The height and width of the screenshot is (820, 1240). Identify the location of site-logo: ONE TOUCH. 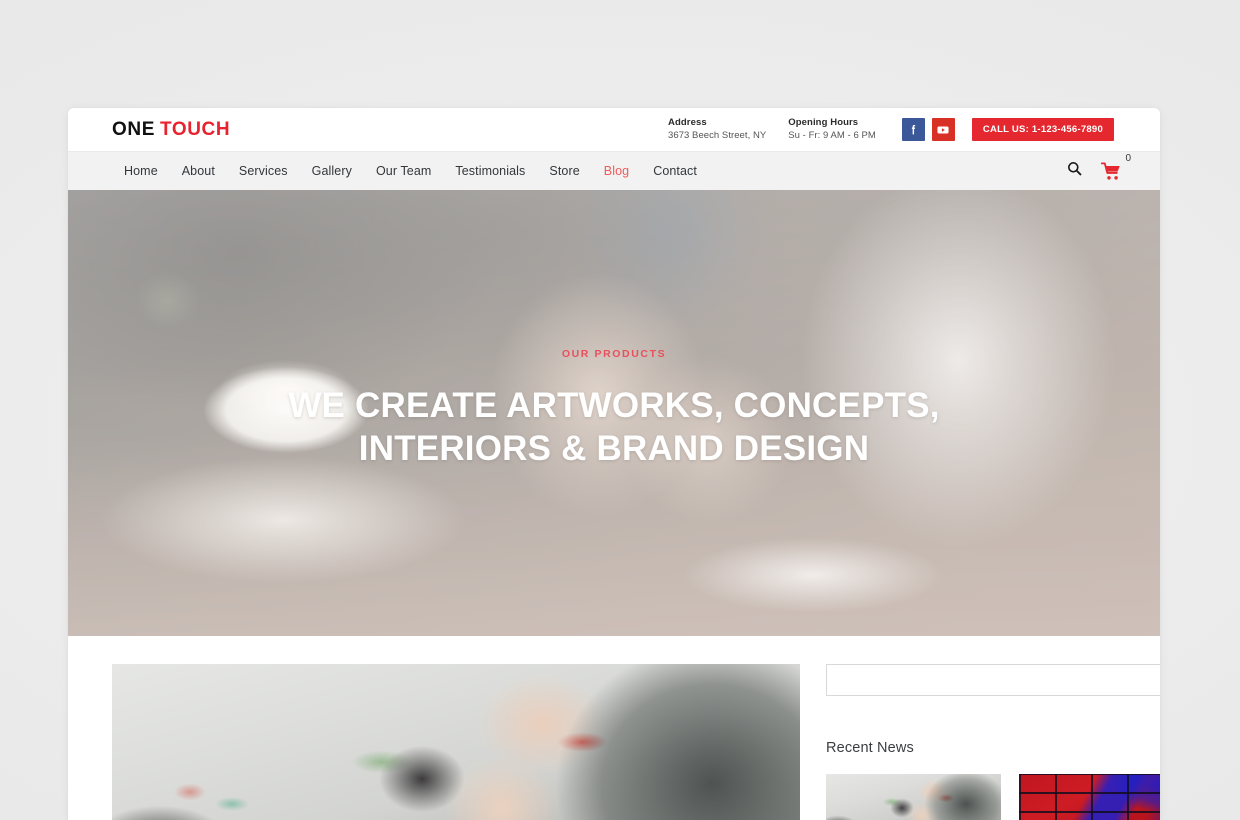
(171, 130).